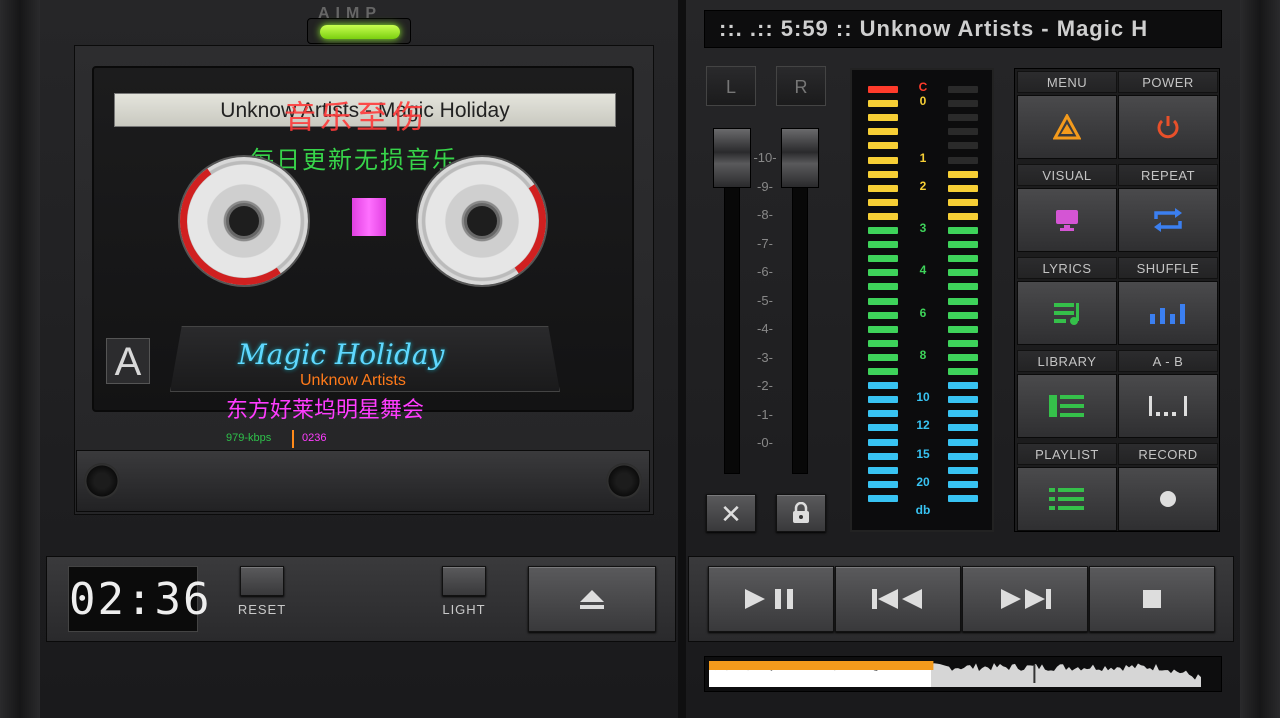 This screenshot has width=1280, height=718. What do you see at coordinates (249, 438) in the screenshot?
I see `bitrate: 979-kbps` at bounding box center [249, 438].